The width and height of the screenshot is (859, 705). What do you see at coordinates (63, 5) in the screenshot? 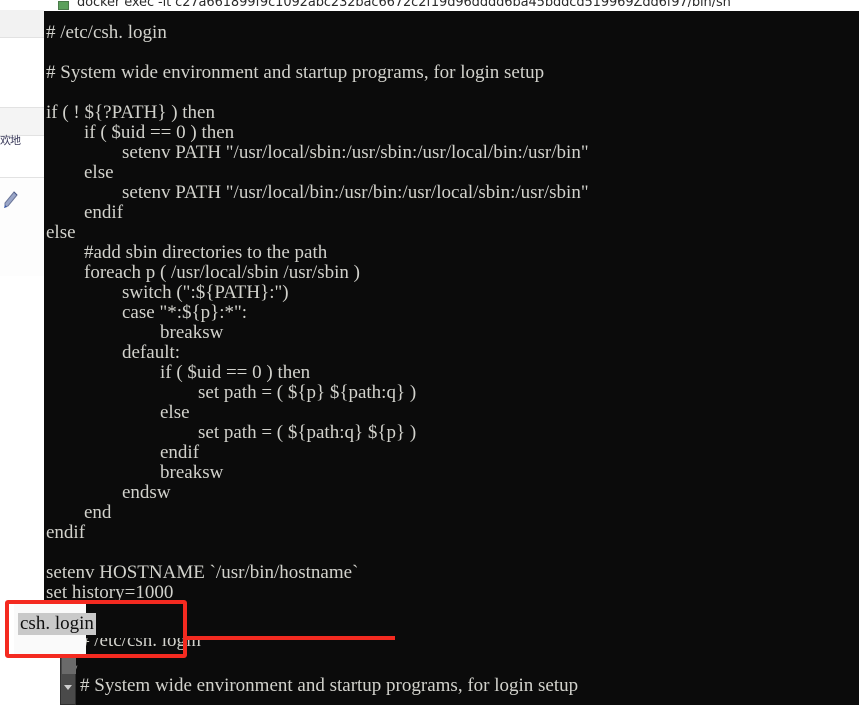
I see `terminal-app-icon` at bounding box center [63, 5].